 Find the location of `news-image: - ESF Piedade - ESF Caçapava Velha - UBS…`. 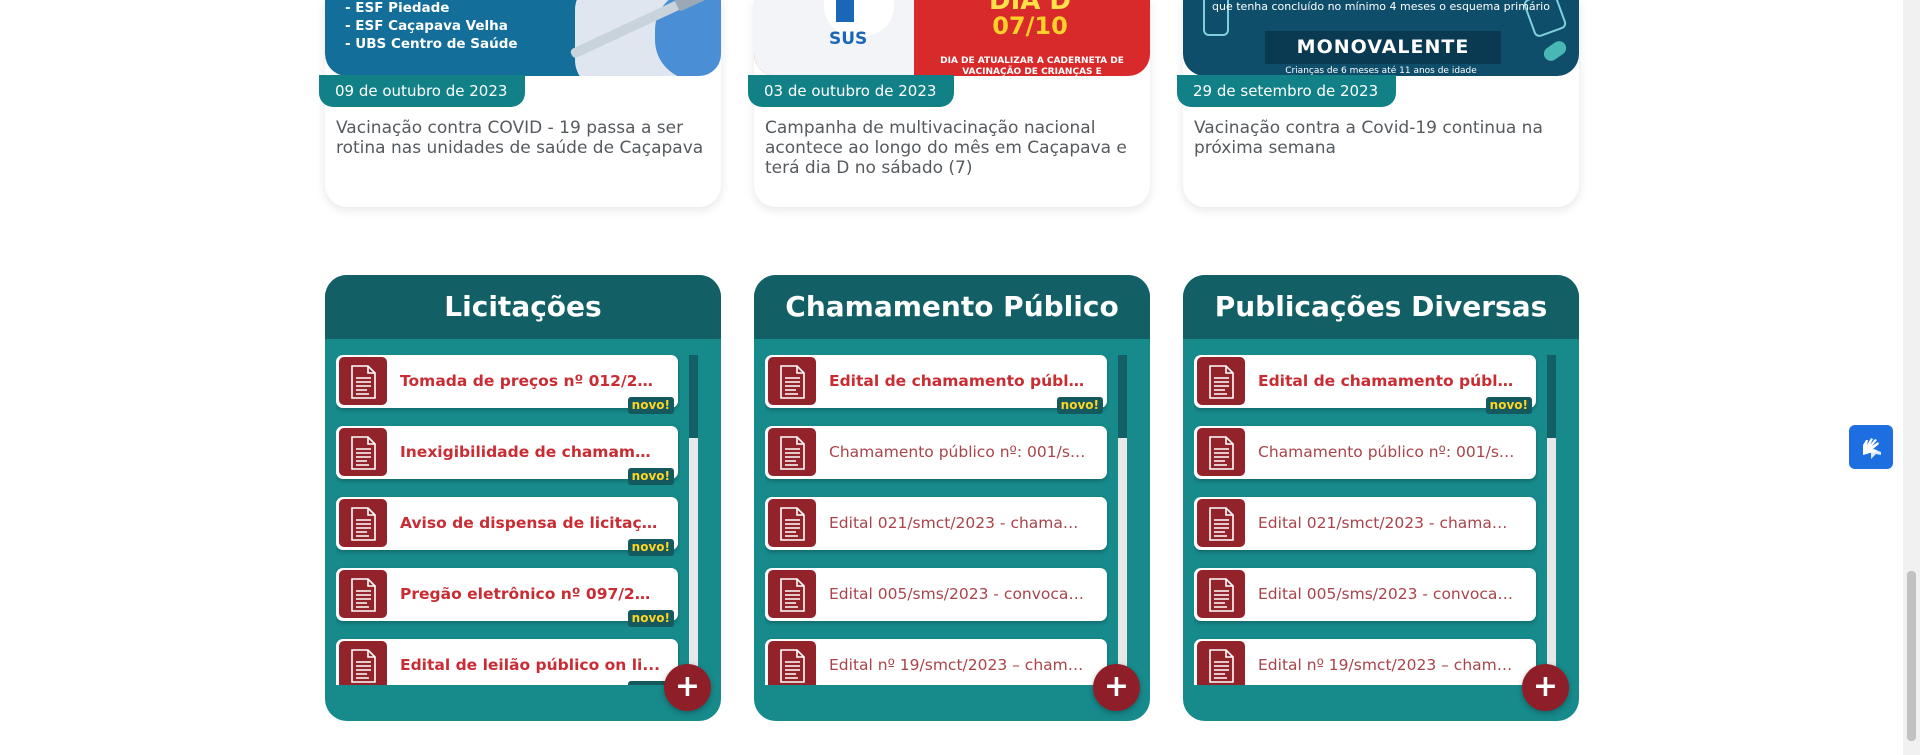

news-image: - ESF Piedade - ESF Caçapava Velha - UBS… is located at coordinates (523, 38).